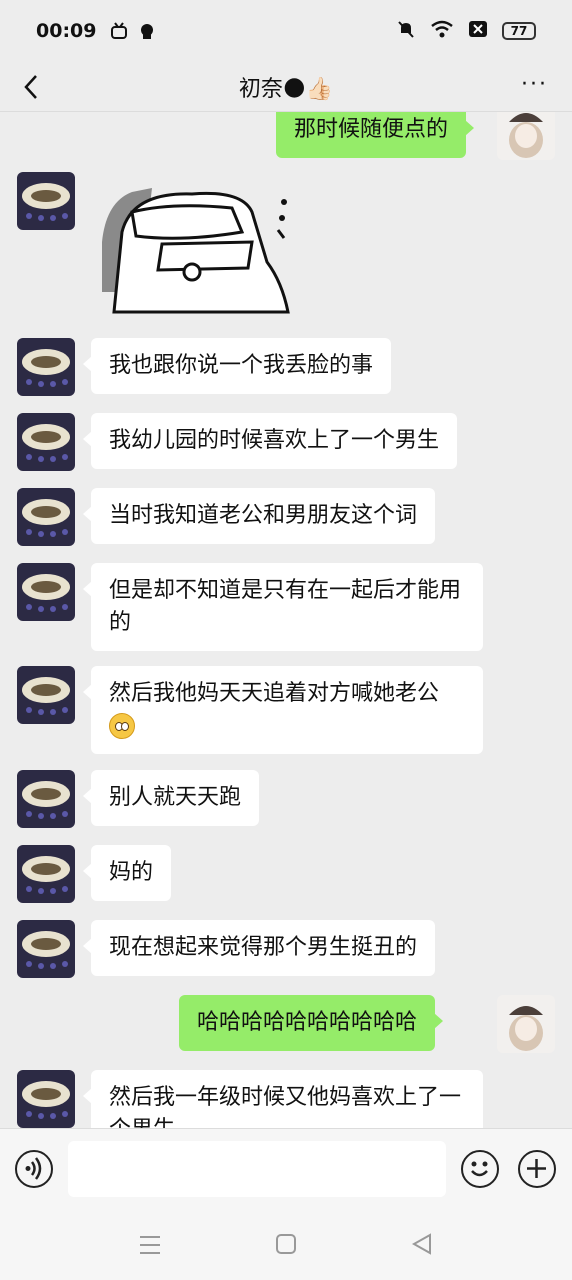  I want to click on contact-message-bubble: 妈的, so click(127, 873).